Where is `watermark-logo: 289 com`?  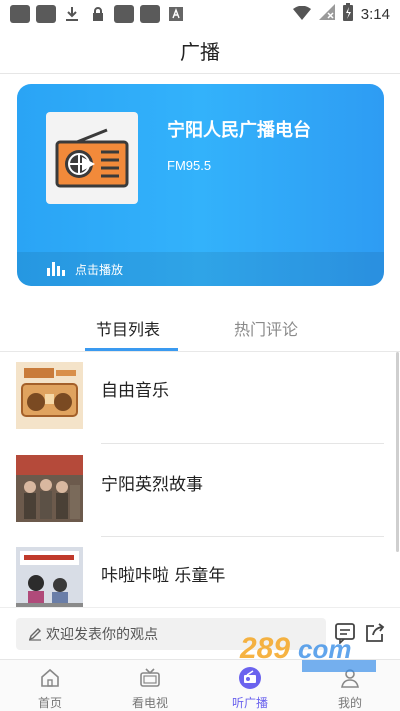
watermark-logo: 289 com is located at coordinates (311, 651).